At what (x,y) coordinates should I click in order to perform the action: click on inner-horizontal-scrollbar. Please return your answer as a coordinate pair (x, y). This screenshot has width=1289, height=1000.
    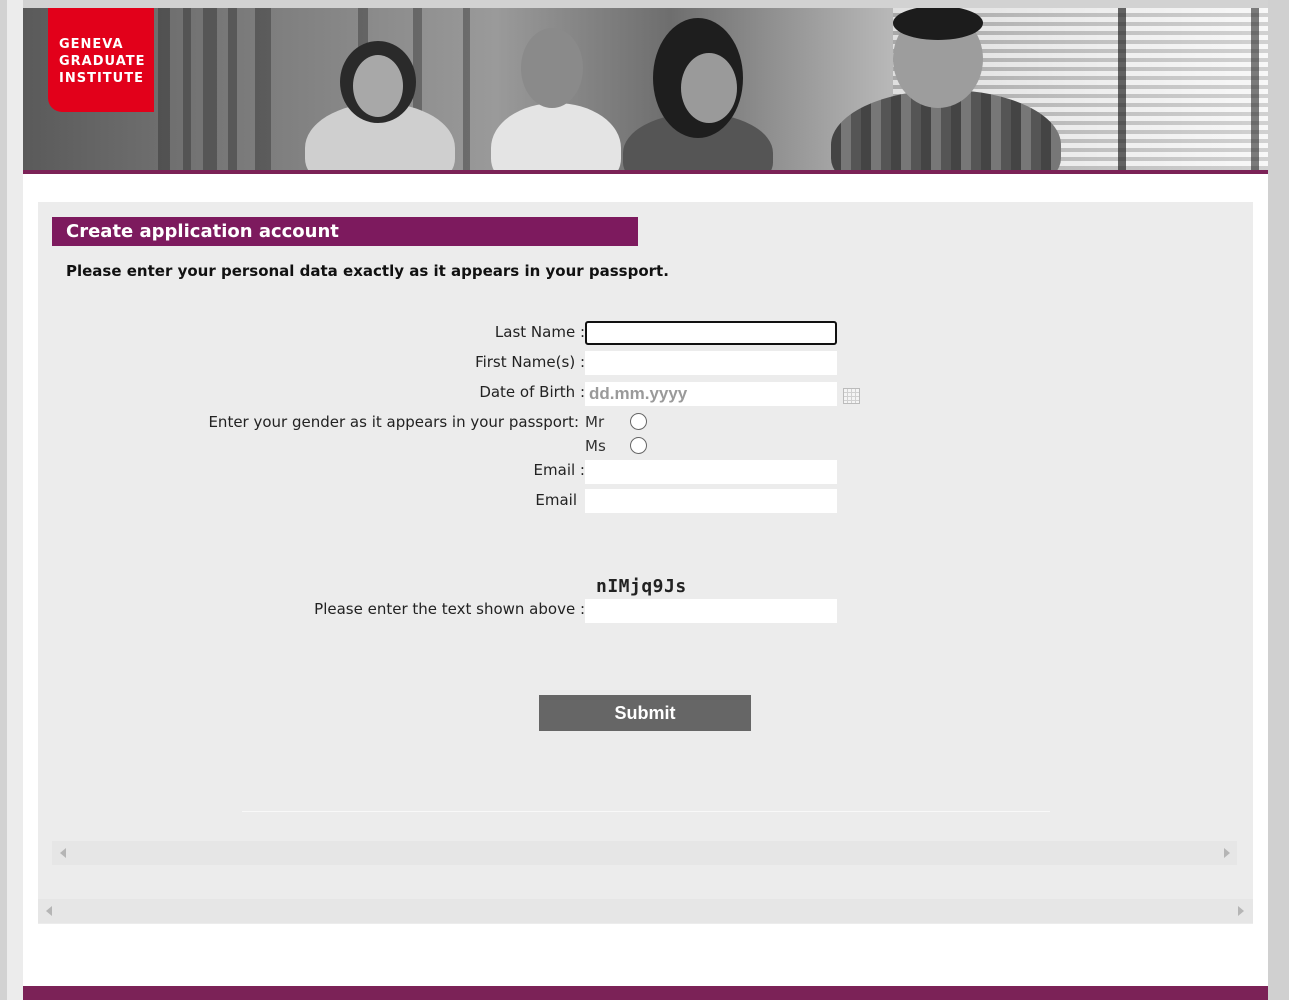
    Looking at the image, I should click on (644, 853).